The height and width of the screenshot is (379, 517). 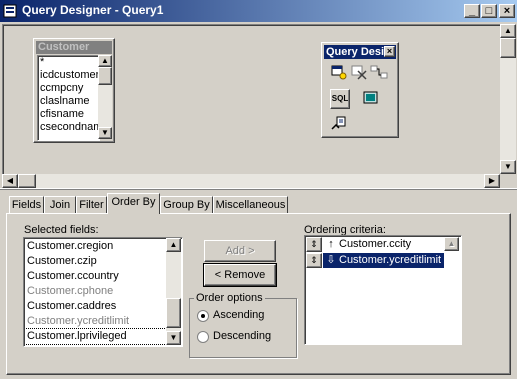 I want to click on field-list-item: cfisname, so click(x=68, y=114).